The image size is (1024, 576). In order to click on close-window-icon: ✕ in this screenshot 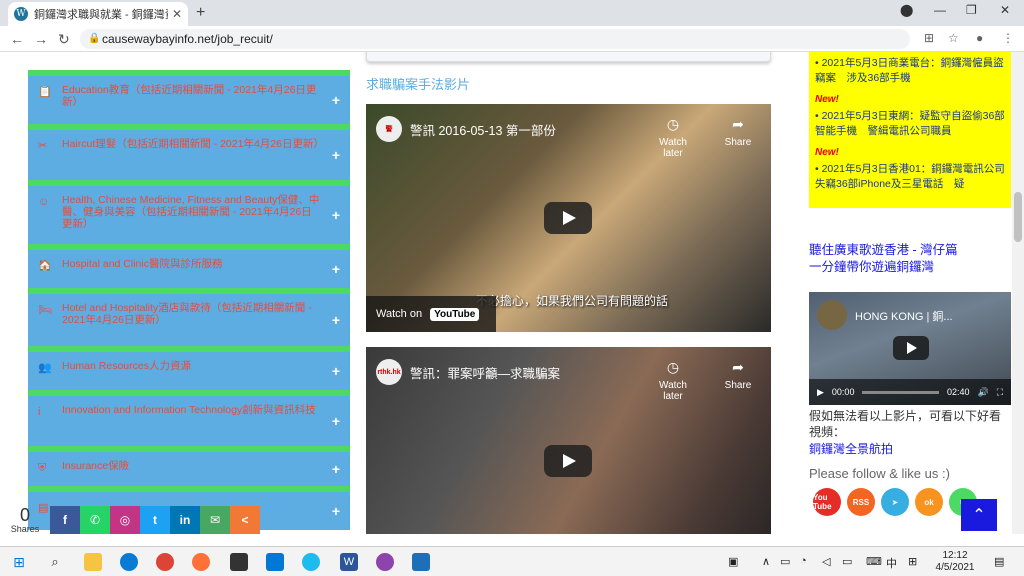, I will do `click(1005, 10)`.